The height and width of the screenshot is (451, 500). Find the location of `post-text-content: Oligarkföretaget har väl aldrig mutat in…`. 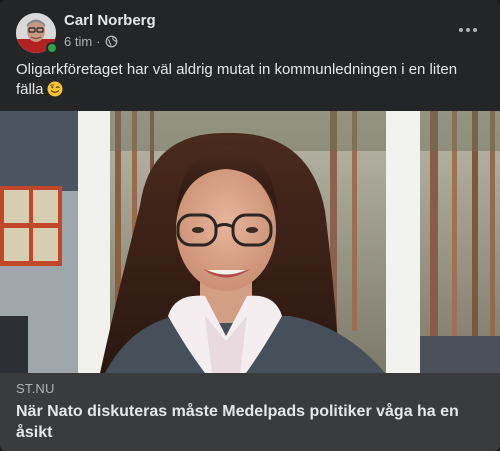

post-text-content: Oligarkföretaget har väl aldrig mutat in… is located at coordinates (237, 79).